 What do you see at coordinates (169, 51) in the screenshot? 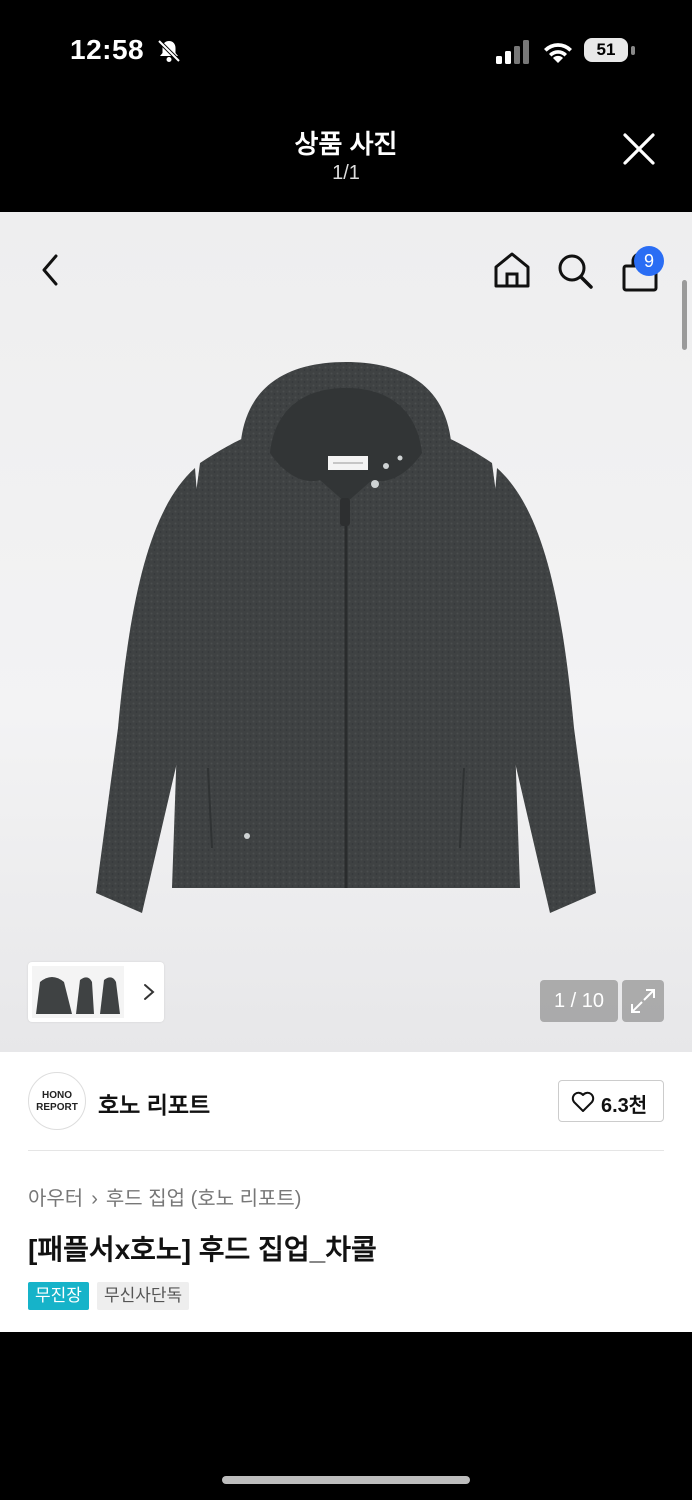
I see `bell-slash-icon` at bounding box center [169, 51].